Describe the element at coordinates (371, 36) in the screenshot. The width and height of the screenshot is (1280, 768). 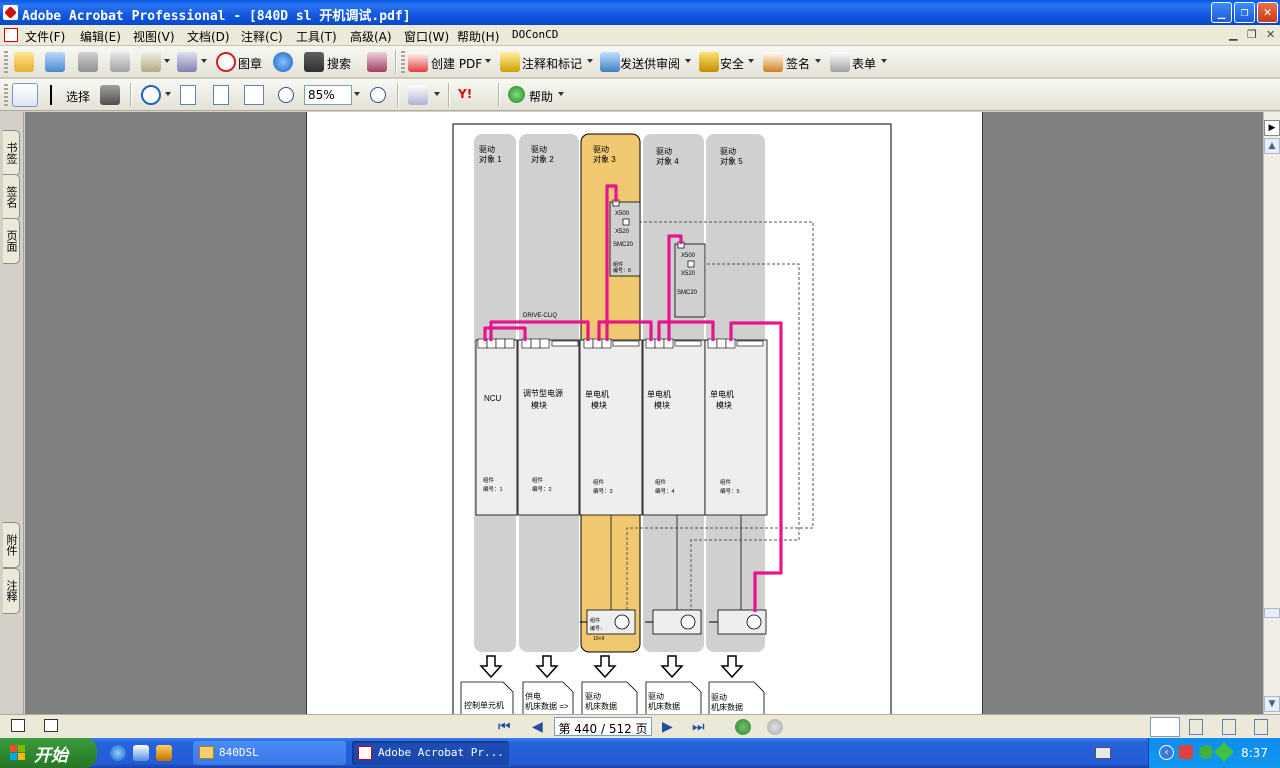
I see `menu-advanced: 高级(A)` at that location.